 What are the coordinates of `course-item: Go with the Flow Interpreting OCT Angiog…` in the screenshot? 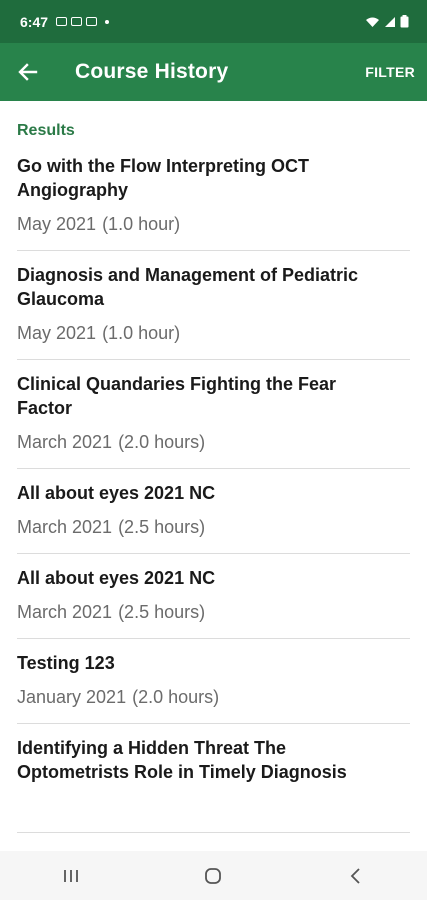 It's located at (213, 196).